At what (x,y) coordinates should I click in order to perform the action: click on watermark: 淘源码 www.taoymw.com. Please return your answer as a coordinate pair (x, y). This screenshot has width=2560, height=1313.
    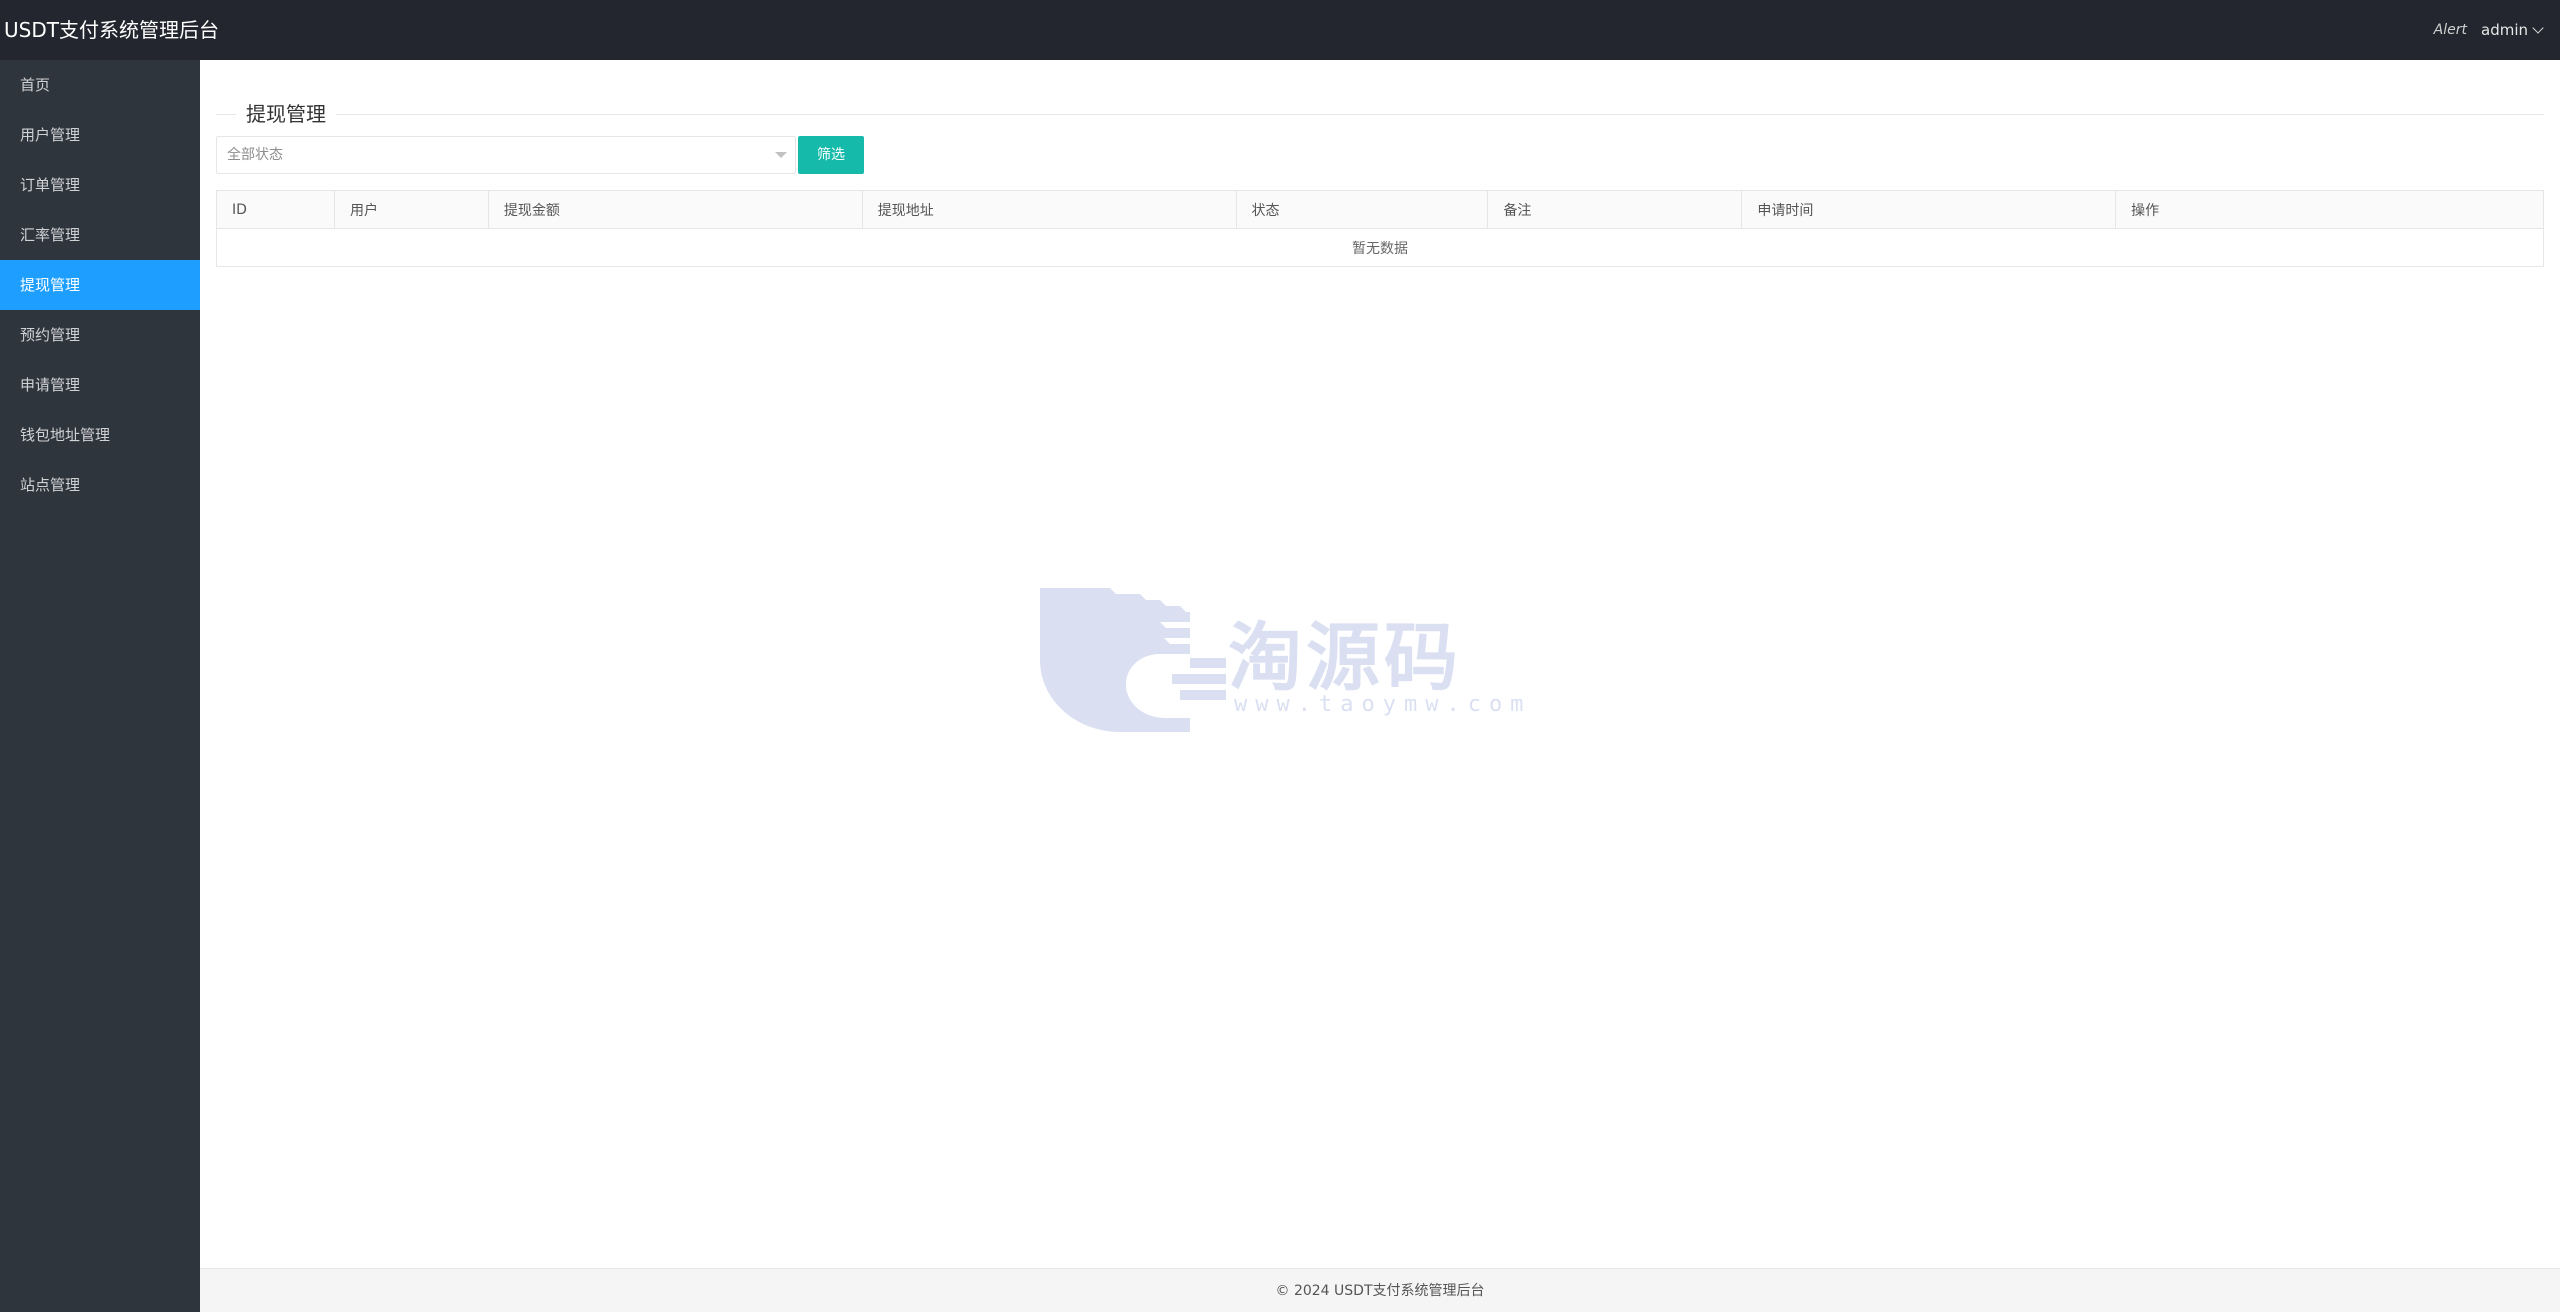
    Looking at the image, I should click on (1281, 663).